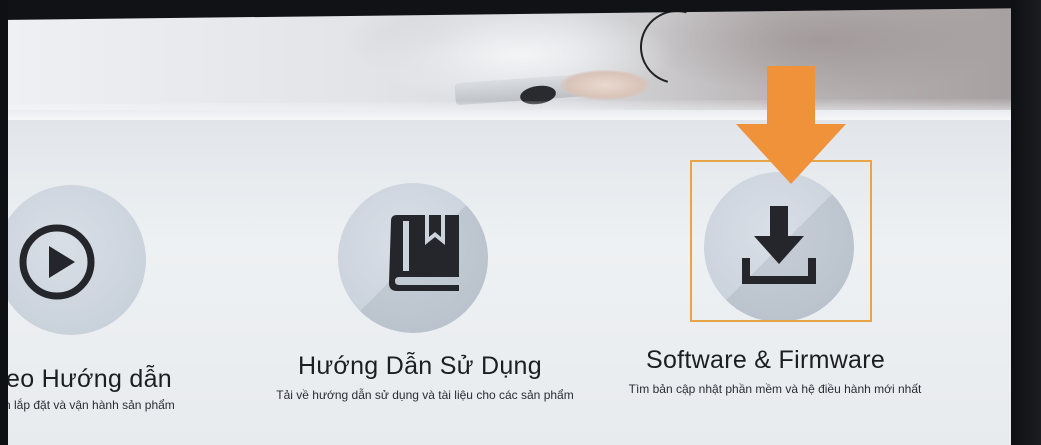 This screenshot has width=1041, height=445. Describe the element at coordinates (89, 379) in the screenshot. I see `tile-video-title: eo Hướng dẫn` at that location.